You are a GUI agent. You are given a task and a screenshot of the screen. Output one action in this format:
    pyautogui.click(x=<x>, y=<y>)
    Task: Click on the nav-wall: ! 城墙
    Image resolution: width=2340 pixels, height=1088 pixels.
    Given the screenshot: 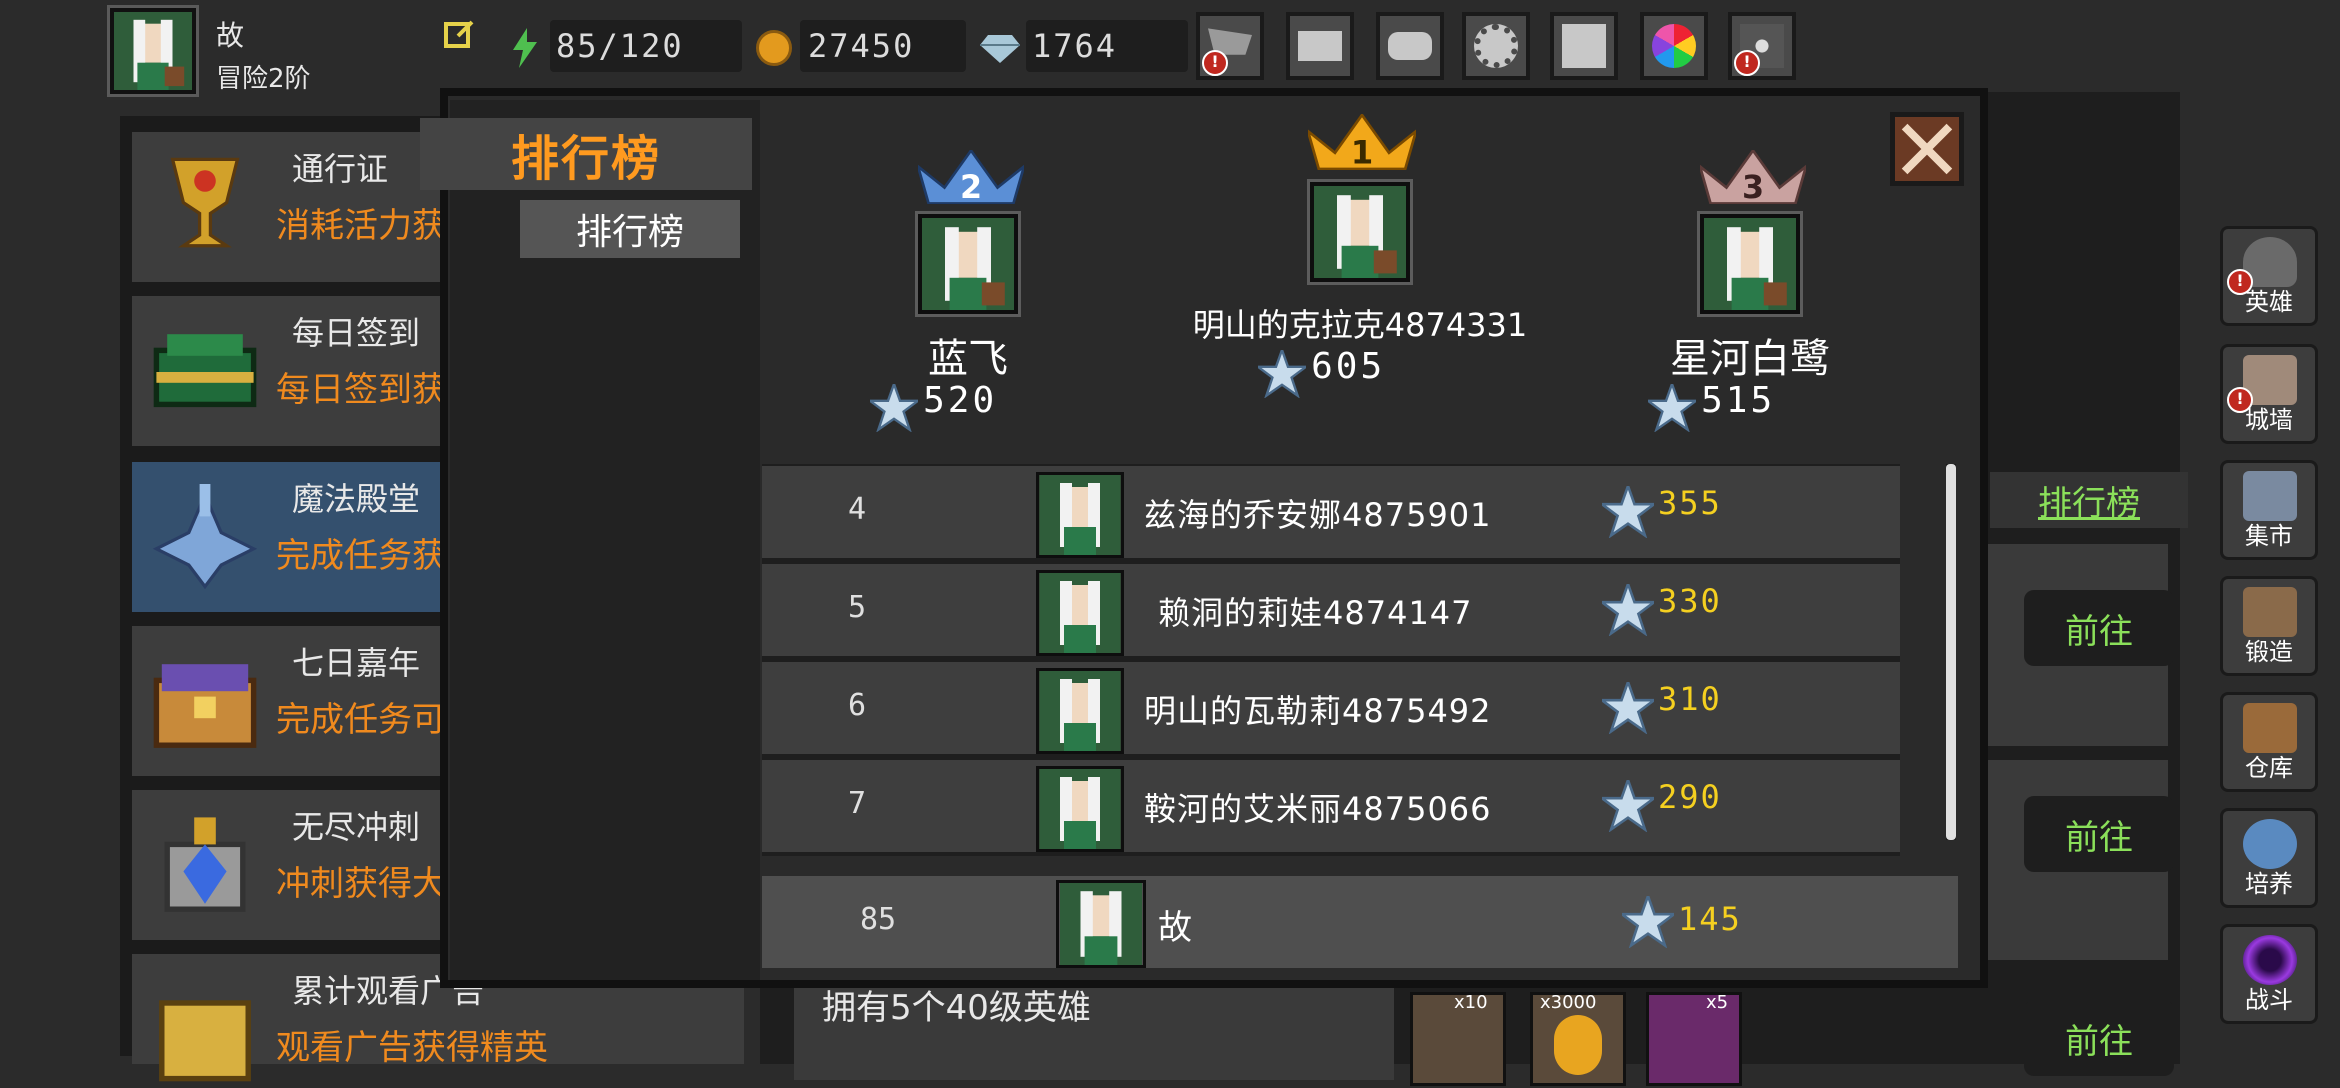 What is the action you would take?
    pyautogui.click(x=2269, y=394)
    